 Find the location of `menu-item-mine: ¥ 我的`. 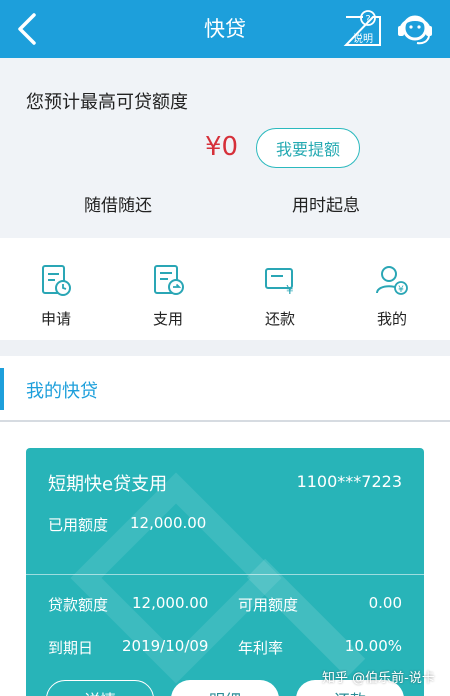

menu-item-mine: ¥ 我的 is located at coordinates (392, 289).